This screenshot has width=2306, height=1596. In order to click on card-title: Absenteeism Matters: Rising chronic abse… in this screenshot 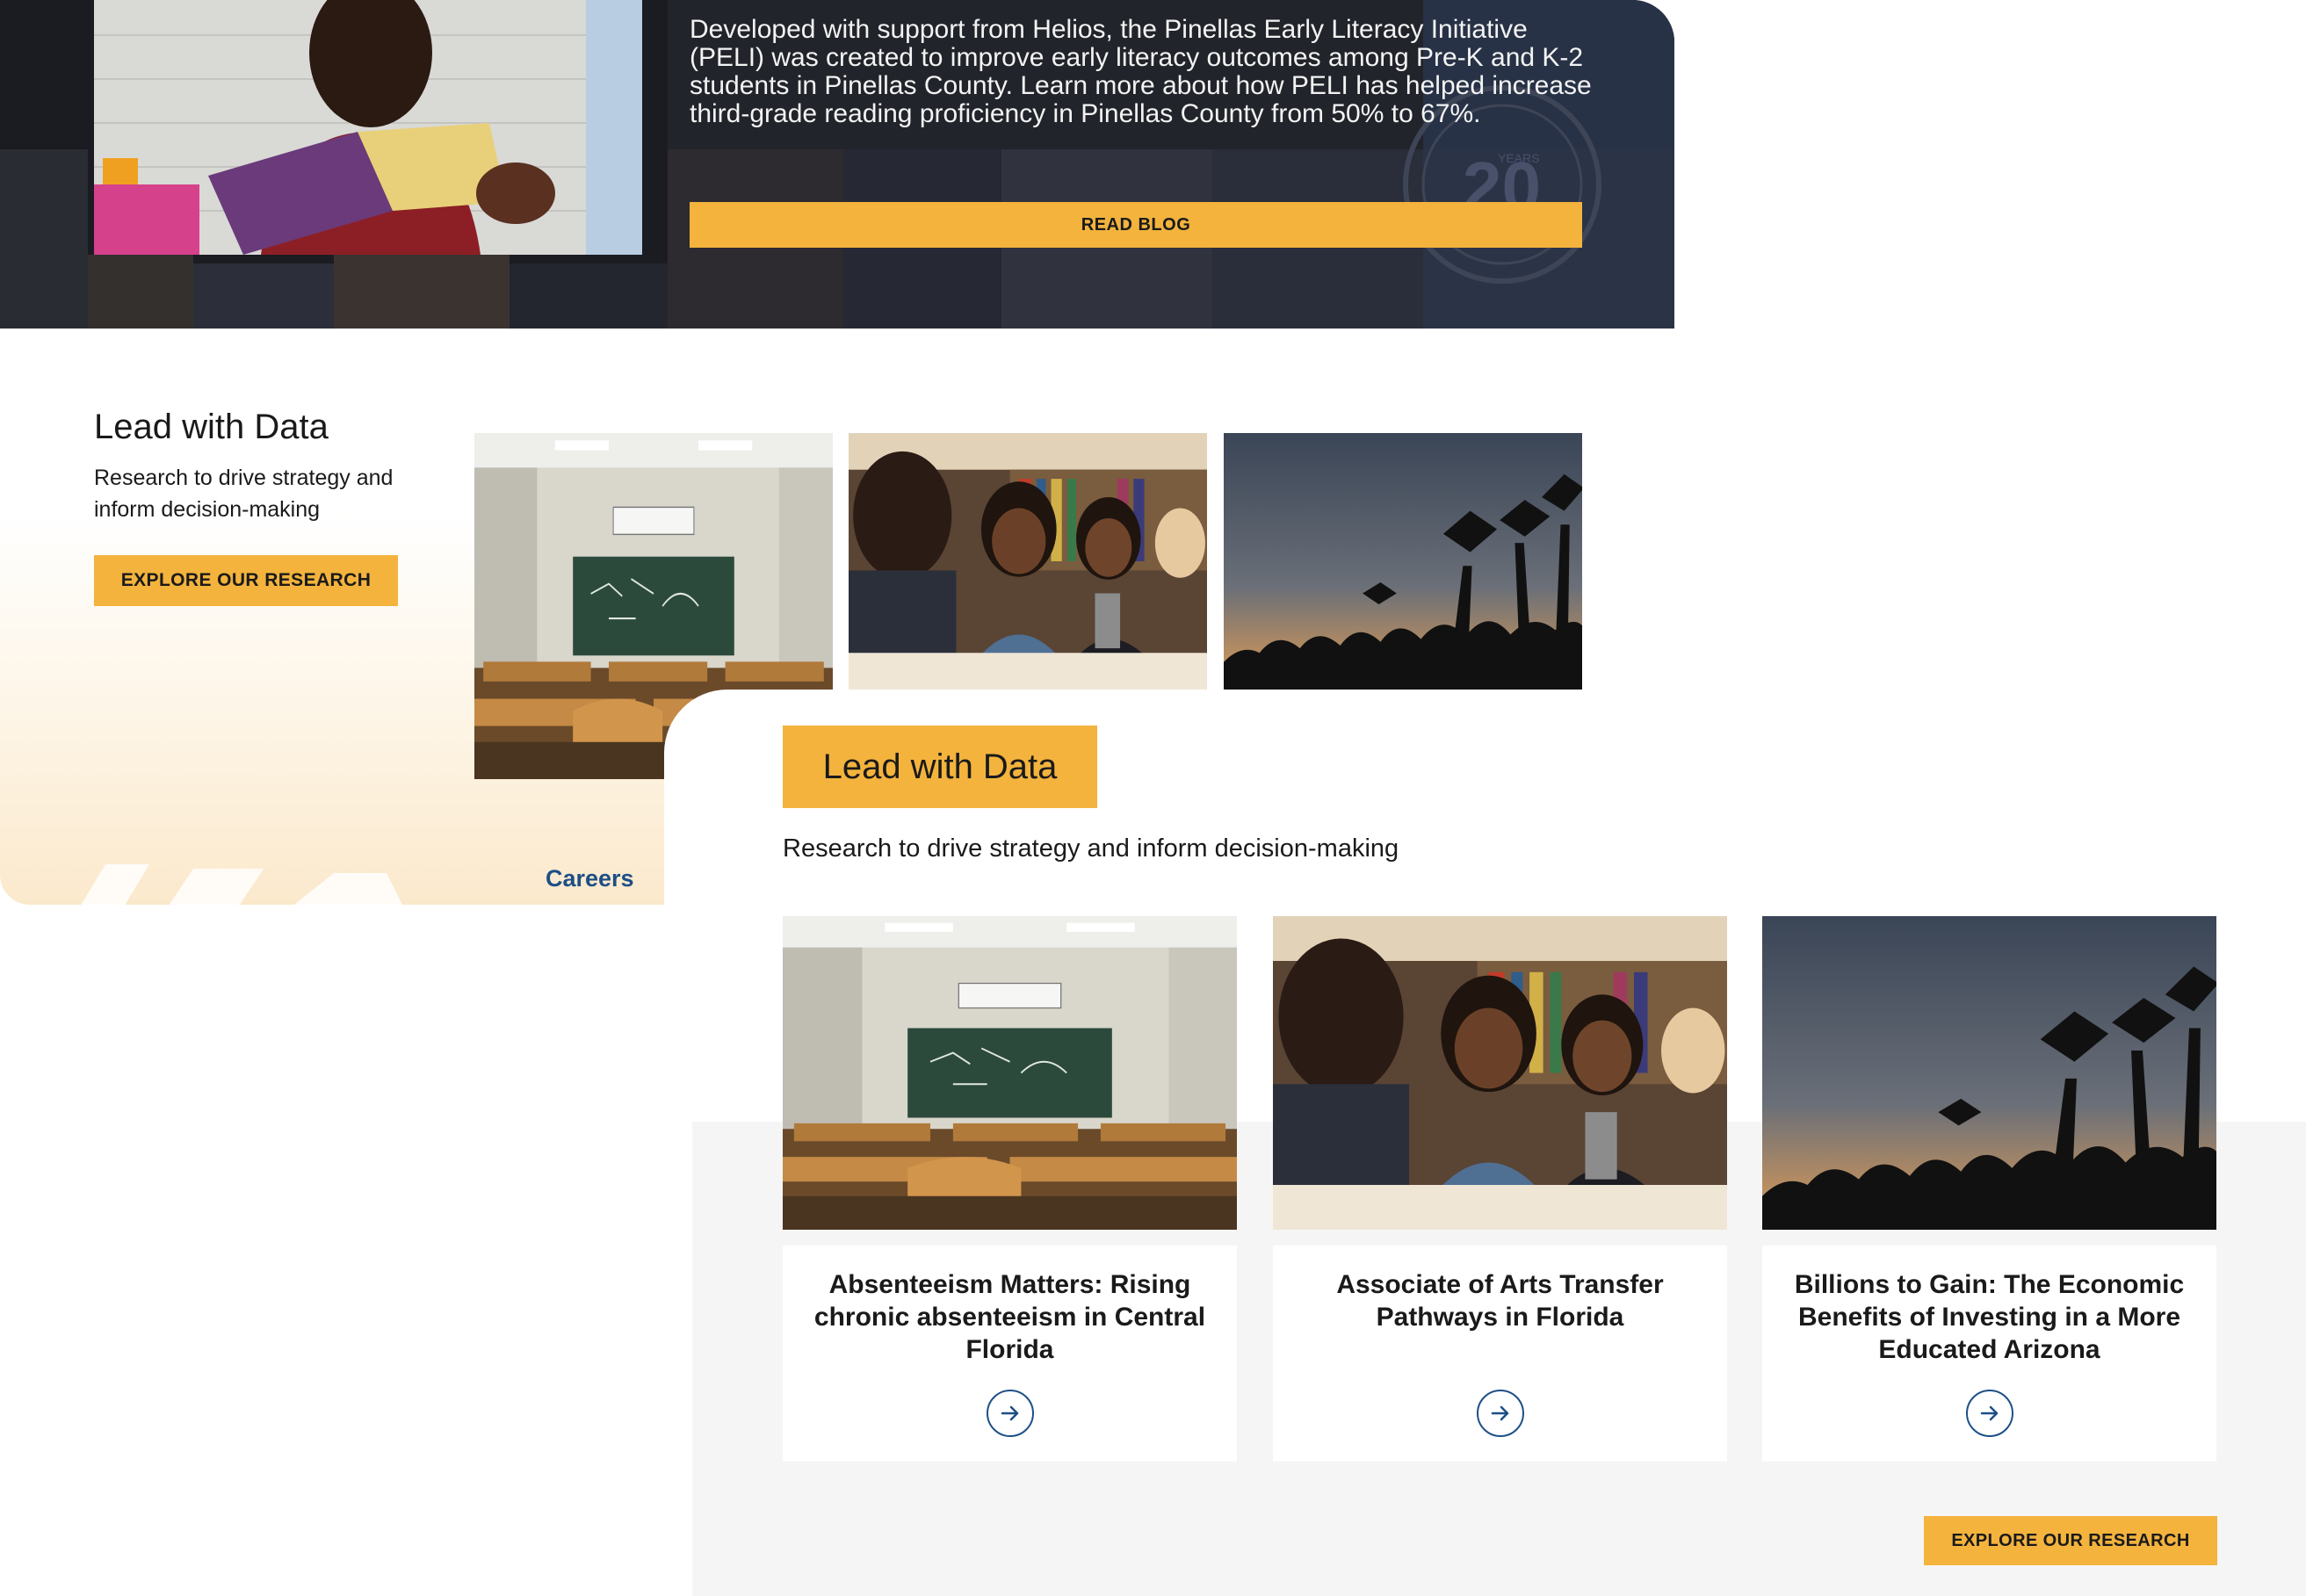, I will do `click(1009, 1317)`.